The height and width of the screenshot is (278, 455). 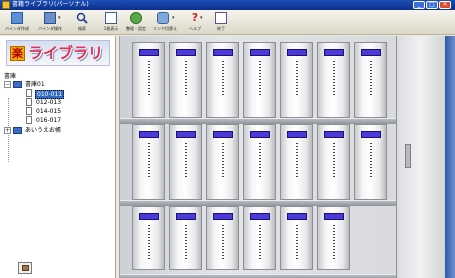 I want to click on link-switch-button: ▾ リンク切替え, so click(x=165, y=22).